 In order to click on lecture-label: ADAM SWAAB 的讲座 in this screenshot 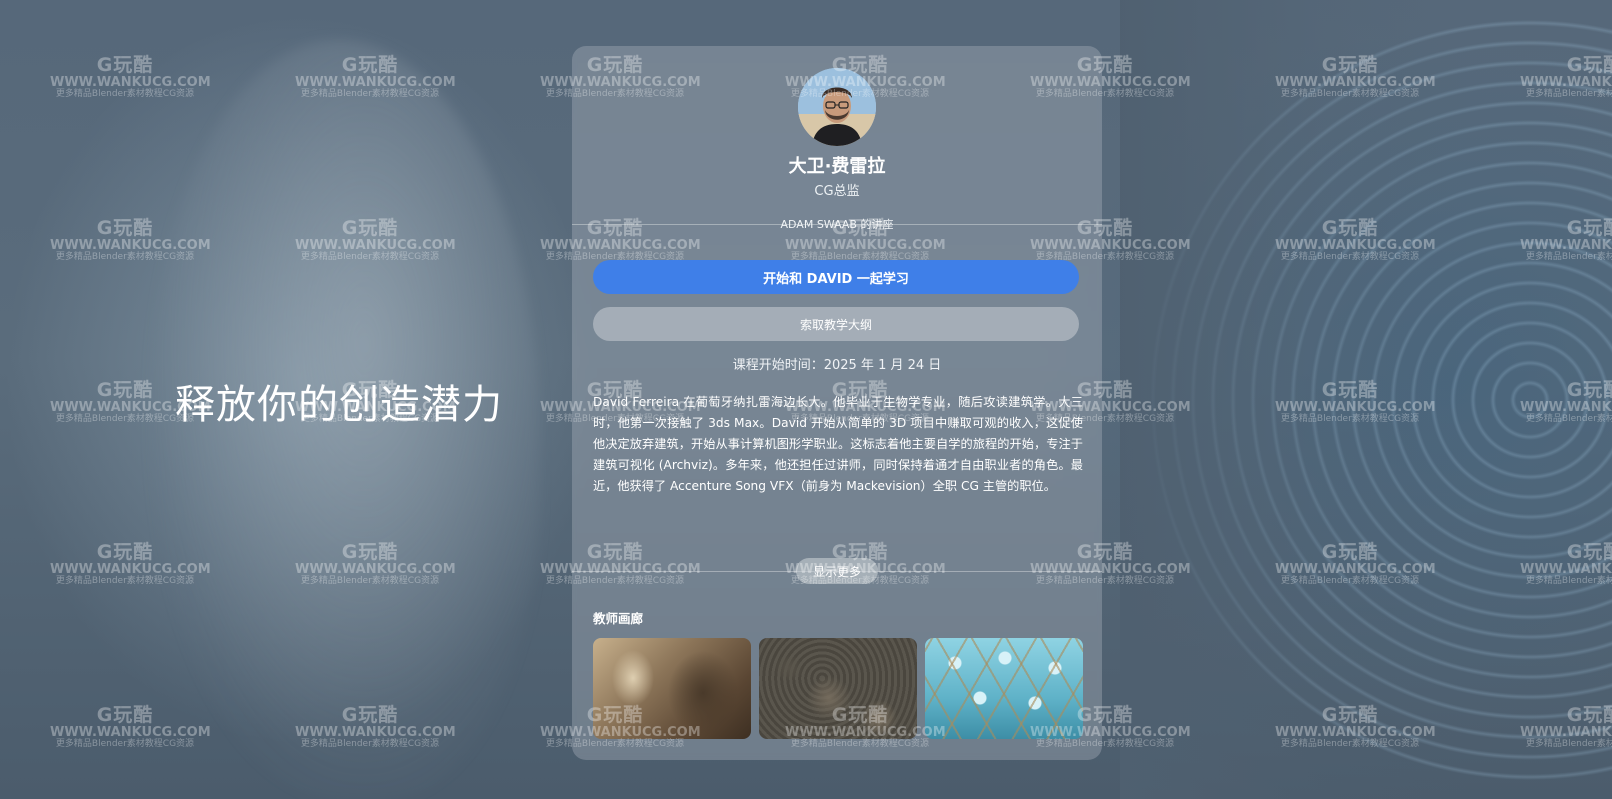, I will do `click(837, 224)`.